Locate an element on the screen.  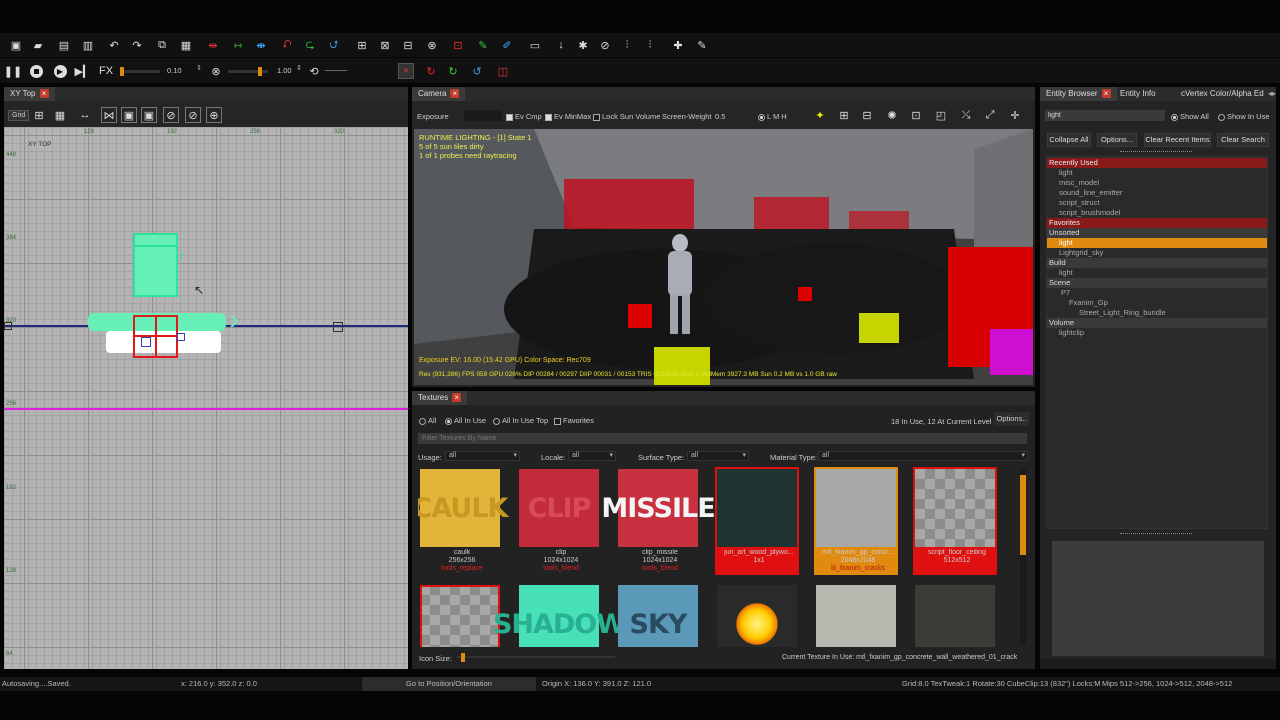
new-file-icon: ▣ is located at coordinates (16, 45).